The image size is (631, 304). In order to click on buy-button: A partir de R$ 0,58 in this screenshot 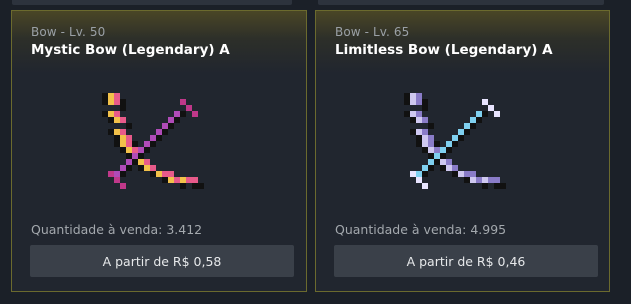, I will do `click(162, 261)`.